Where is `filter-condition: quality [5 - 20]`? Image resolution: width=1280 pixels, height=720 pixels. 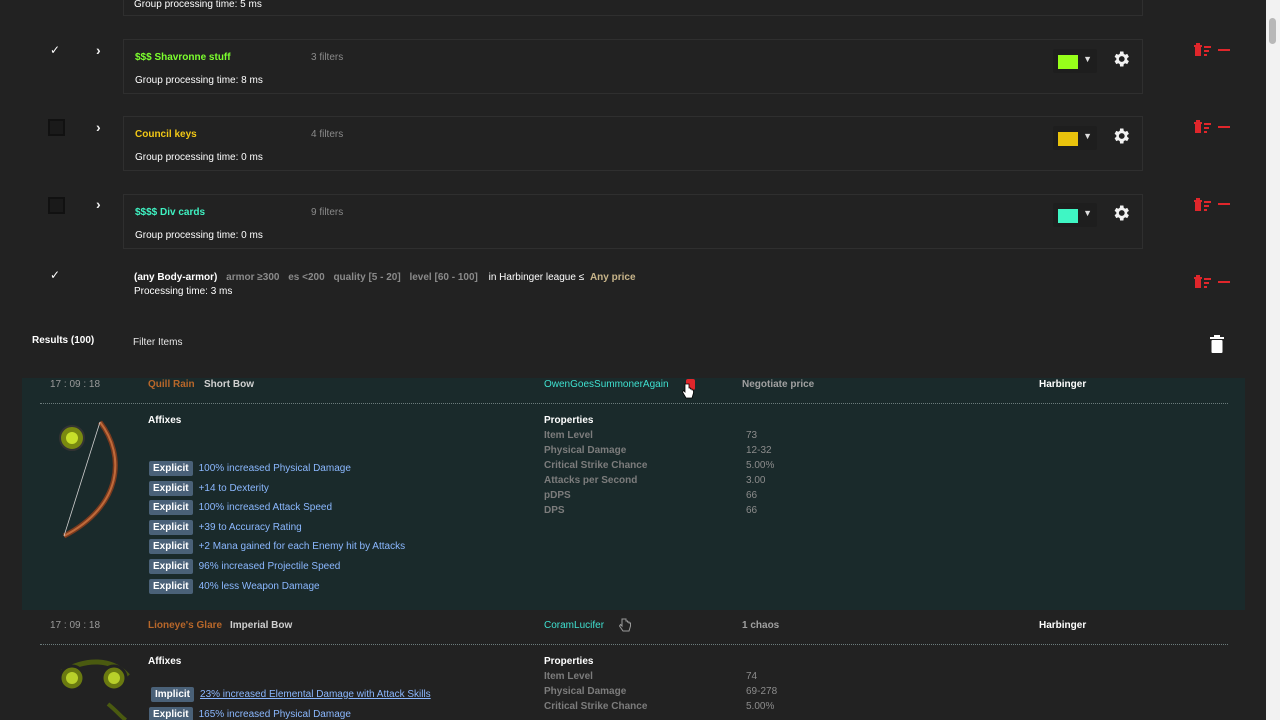
filter-condition: quality [5 - 20] is located at coordinates (367, 277).